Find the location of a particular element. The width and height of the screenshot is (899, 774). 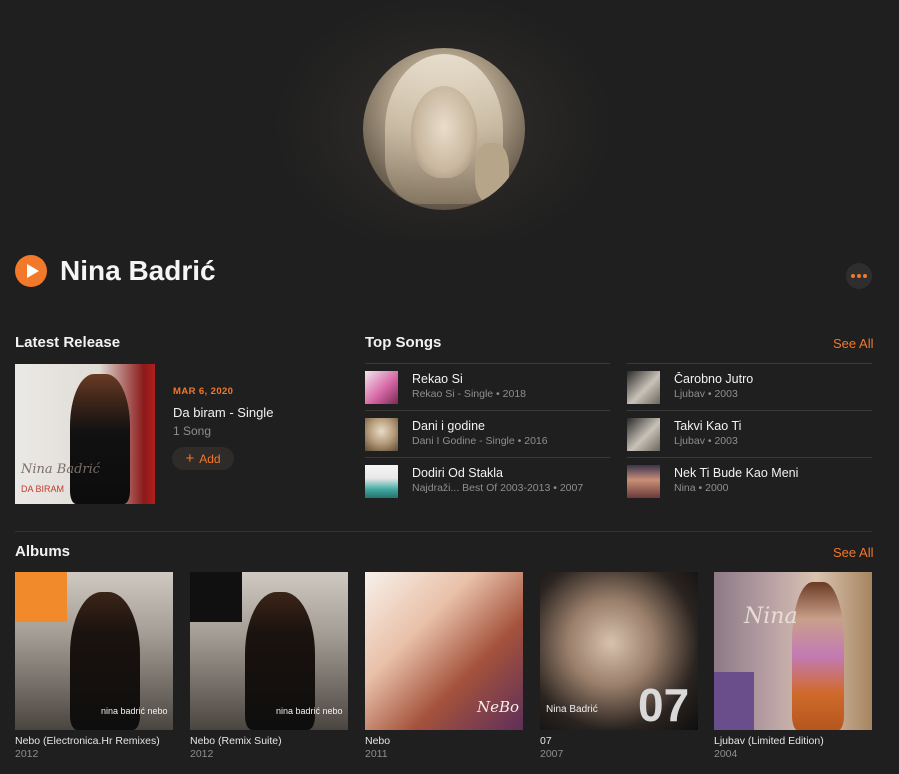

song-row: Čarobno Jutro Ljubav • 2003 is located at coordinates (749, 386).